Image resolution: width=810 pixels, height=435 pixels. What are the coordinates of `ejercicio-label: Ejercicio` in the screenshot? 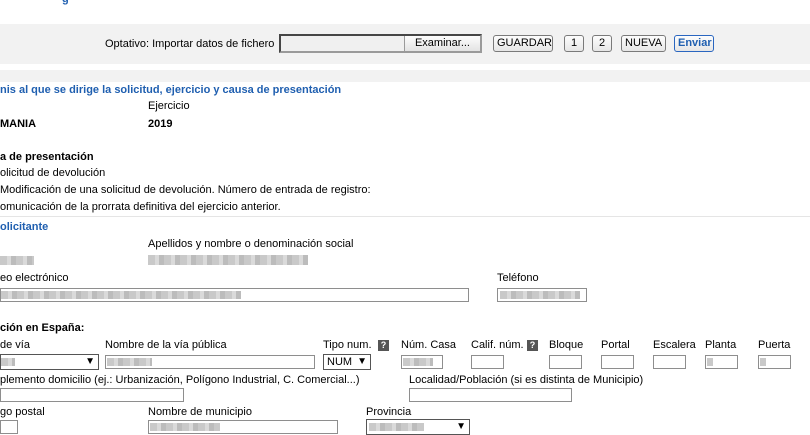 It's located at (169, 106).